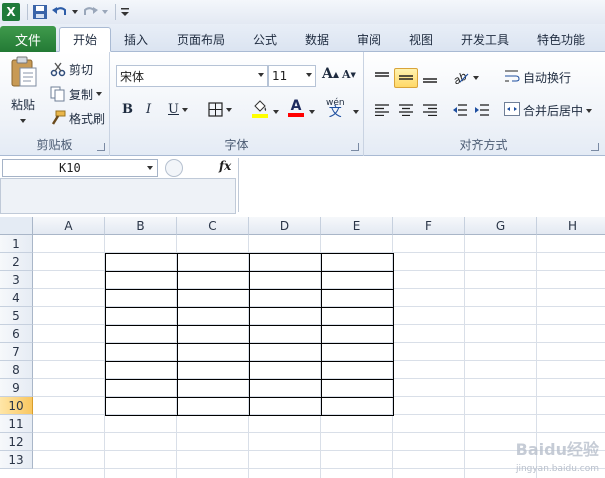 The height and width of the screenshot is (478, 605). What do you see at coordinates (81, 94) in the screenshot?
I see `copy-label: 复制` at bounding box center [81, 94].